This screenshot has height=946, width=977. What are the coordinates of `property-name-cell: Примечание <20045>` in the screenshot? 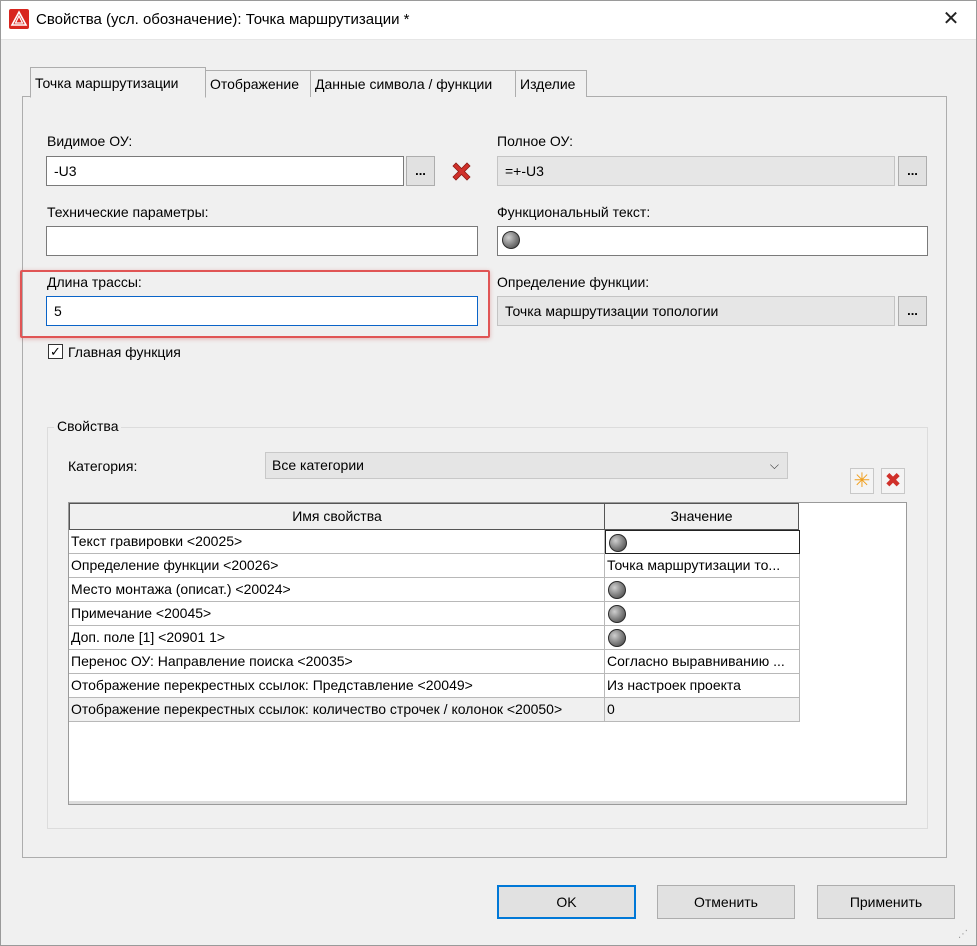 It's located at (337, 614).